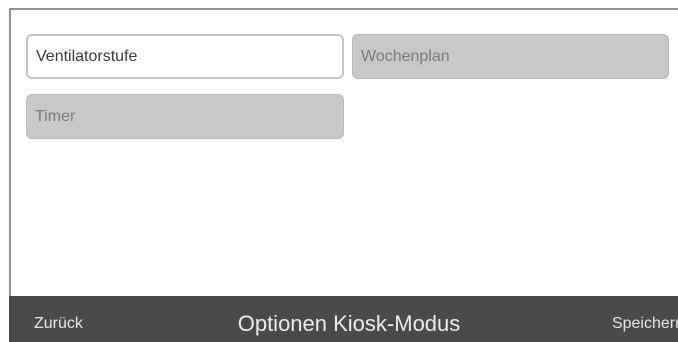 The width and height of the screenshot is (678, 342). Describe the element at coordinates (185, 116) in the screenshot. I see `option-timer: Timer` at that location.